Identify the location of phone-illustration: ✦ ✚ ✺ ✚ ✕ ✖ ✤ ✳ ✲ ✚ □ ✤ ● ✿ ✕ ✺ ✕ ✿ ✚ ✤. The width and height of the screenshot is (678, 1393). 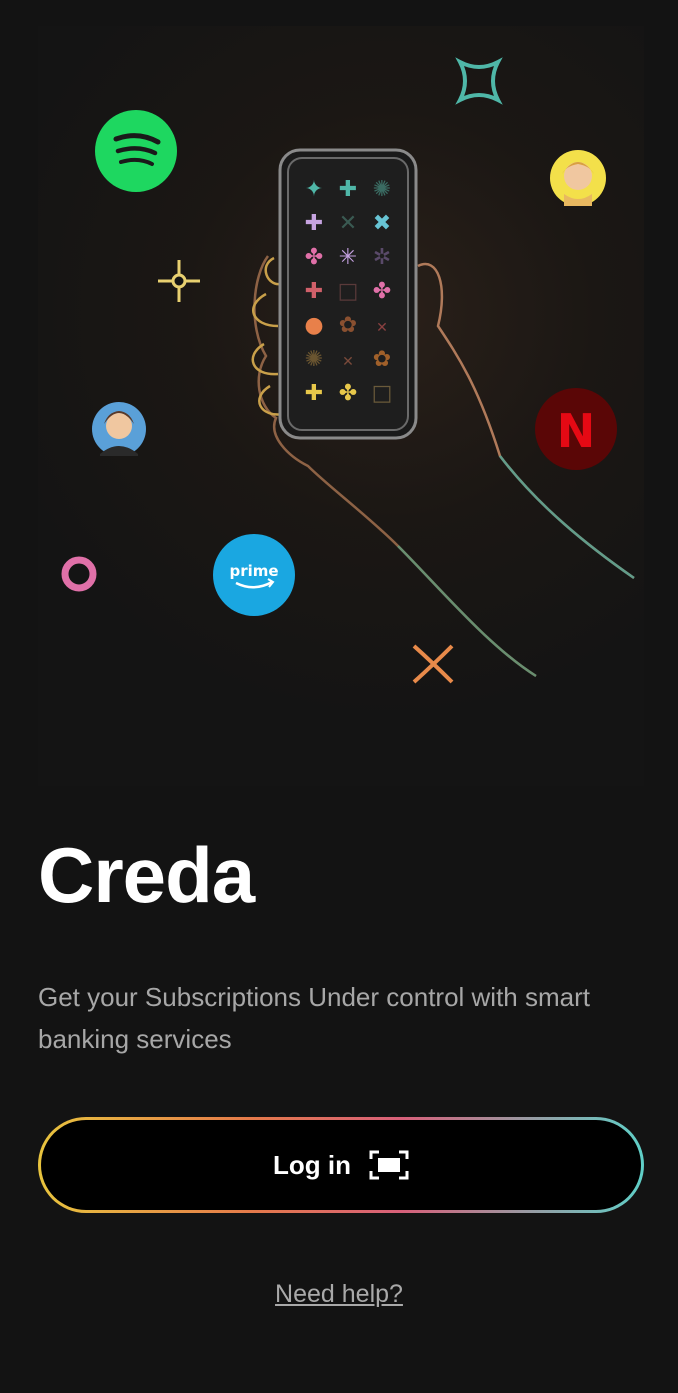
(348, 294).